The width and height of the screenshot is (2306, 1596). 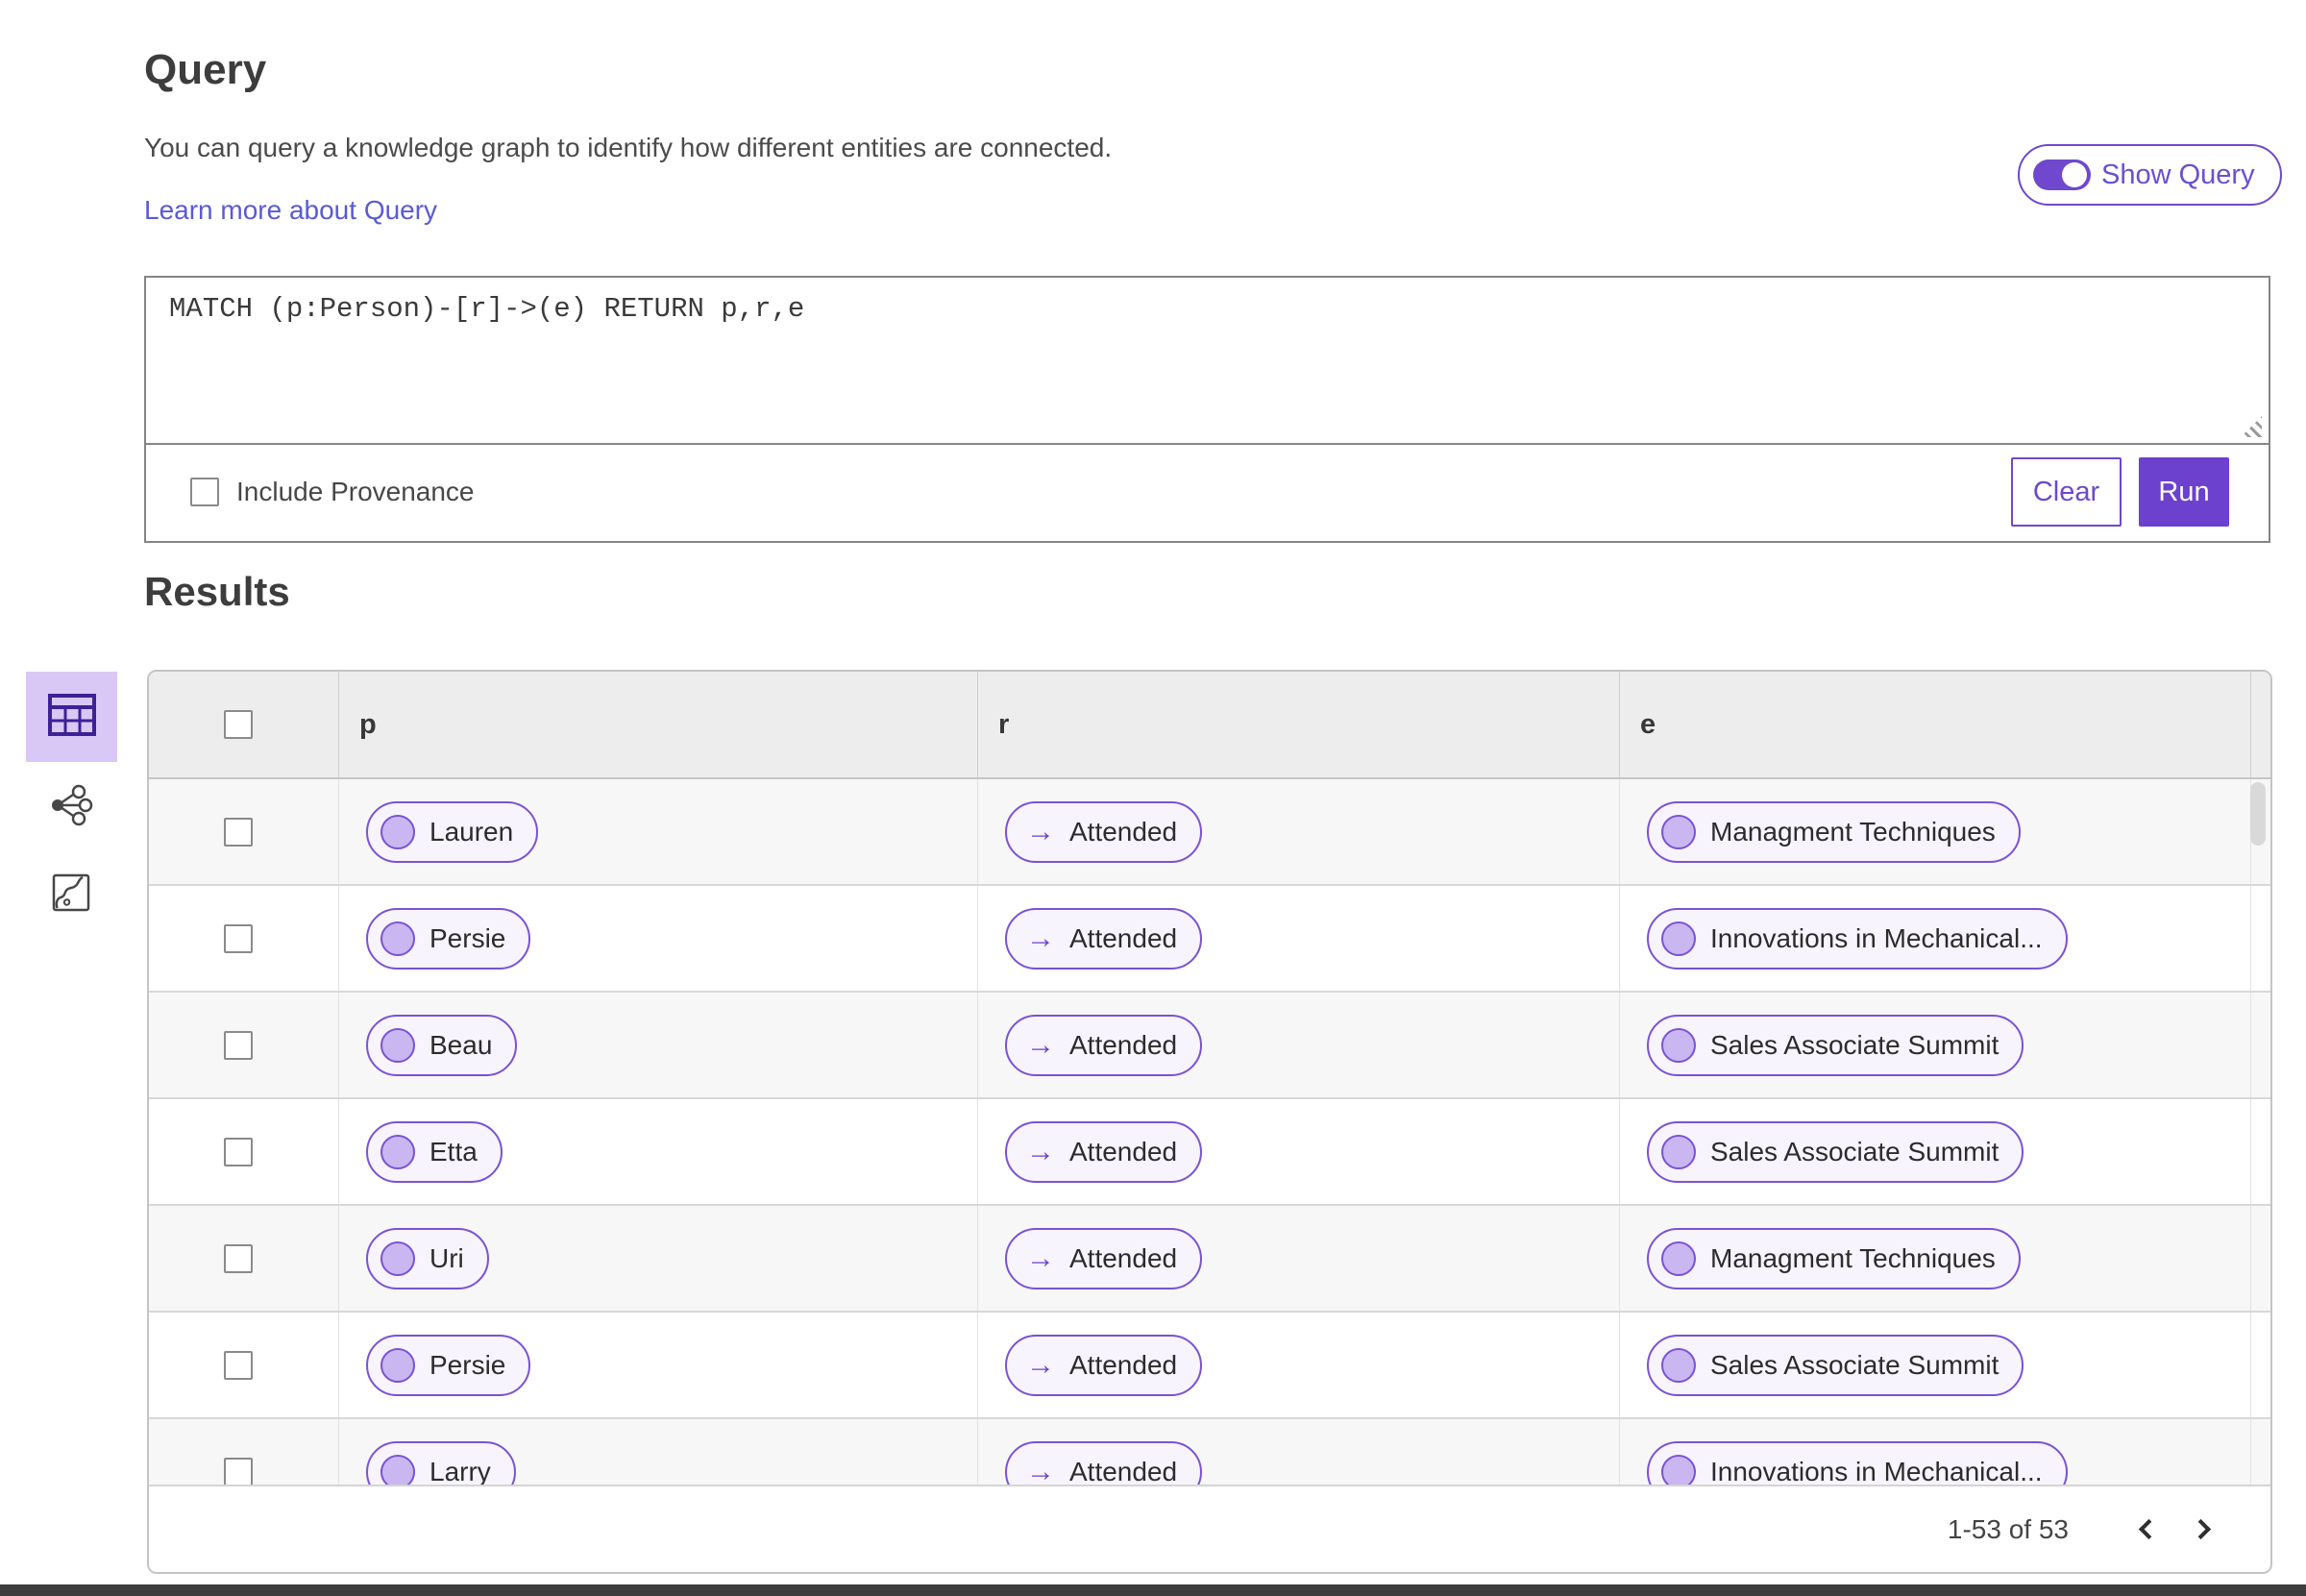 I want to click on query-actions-bar: Include Provenance Clear Run, so click(x=1208, y=492).